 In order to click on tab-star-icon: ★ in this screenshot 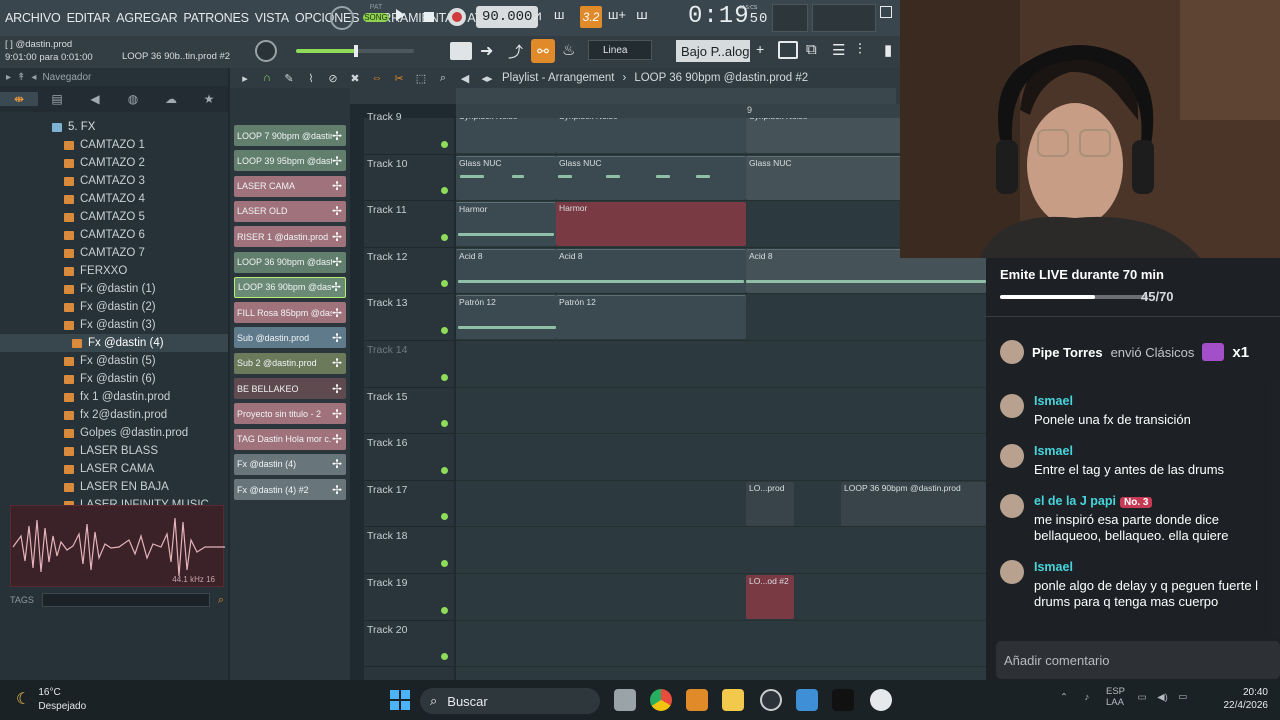, I will do `click(209, 99)`.